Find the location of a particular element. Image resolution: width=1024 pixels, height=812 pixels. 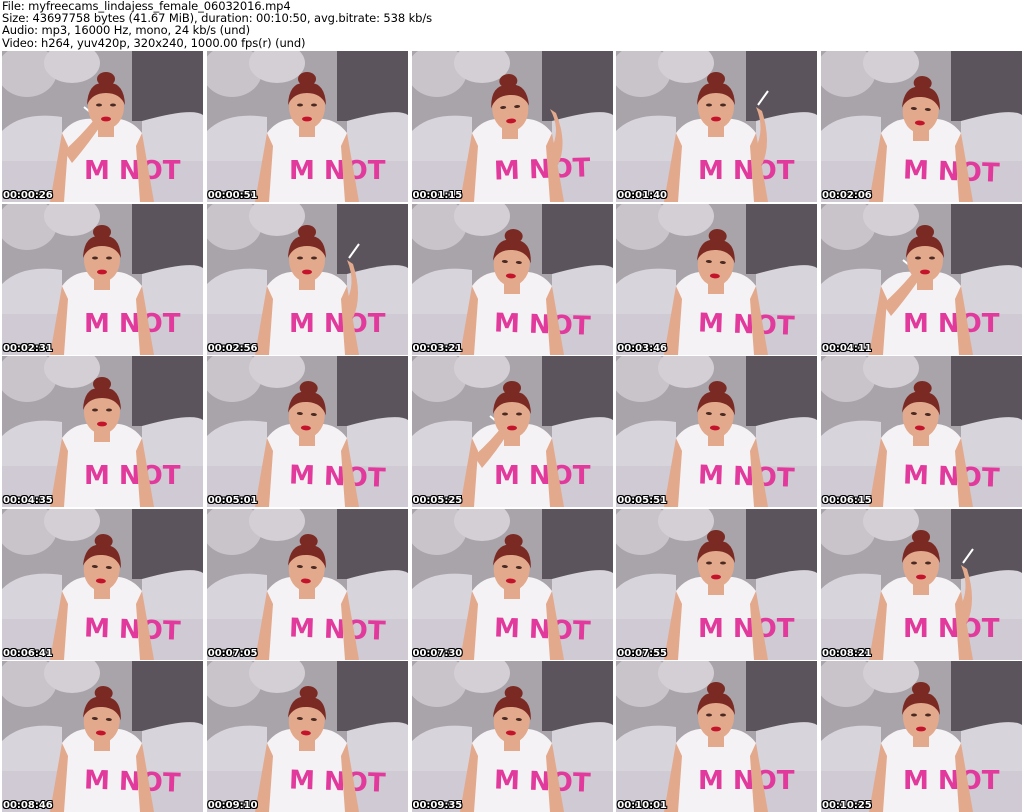

video-thumbnail: M NOT 00:05:51 is located at coordinates (717, 431).